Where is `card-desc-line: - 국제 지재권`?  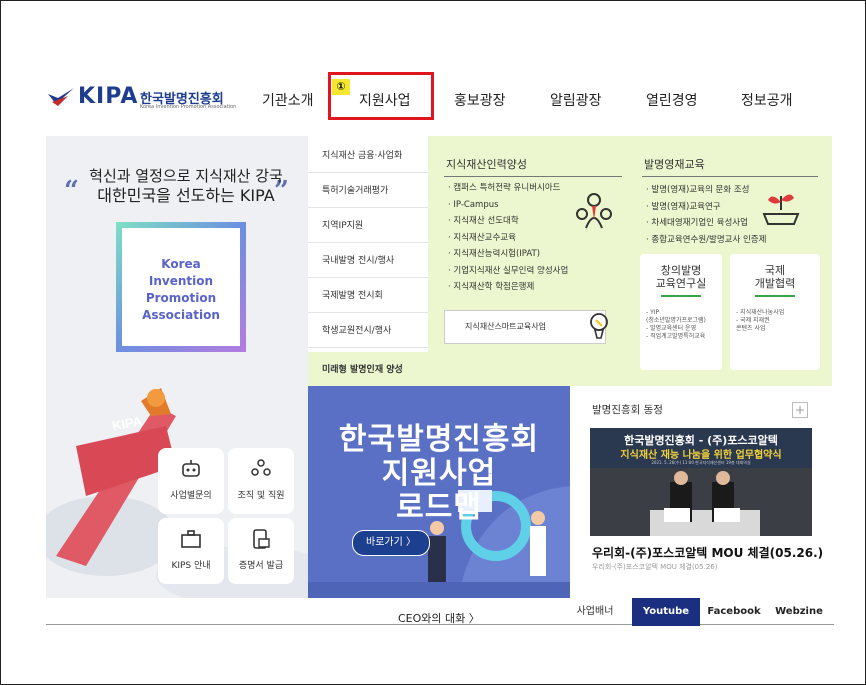
card-desc-line: - 국제 지재권 is located at coordinates (753, 320).